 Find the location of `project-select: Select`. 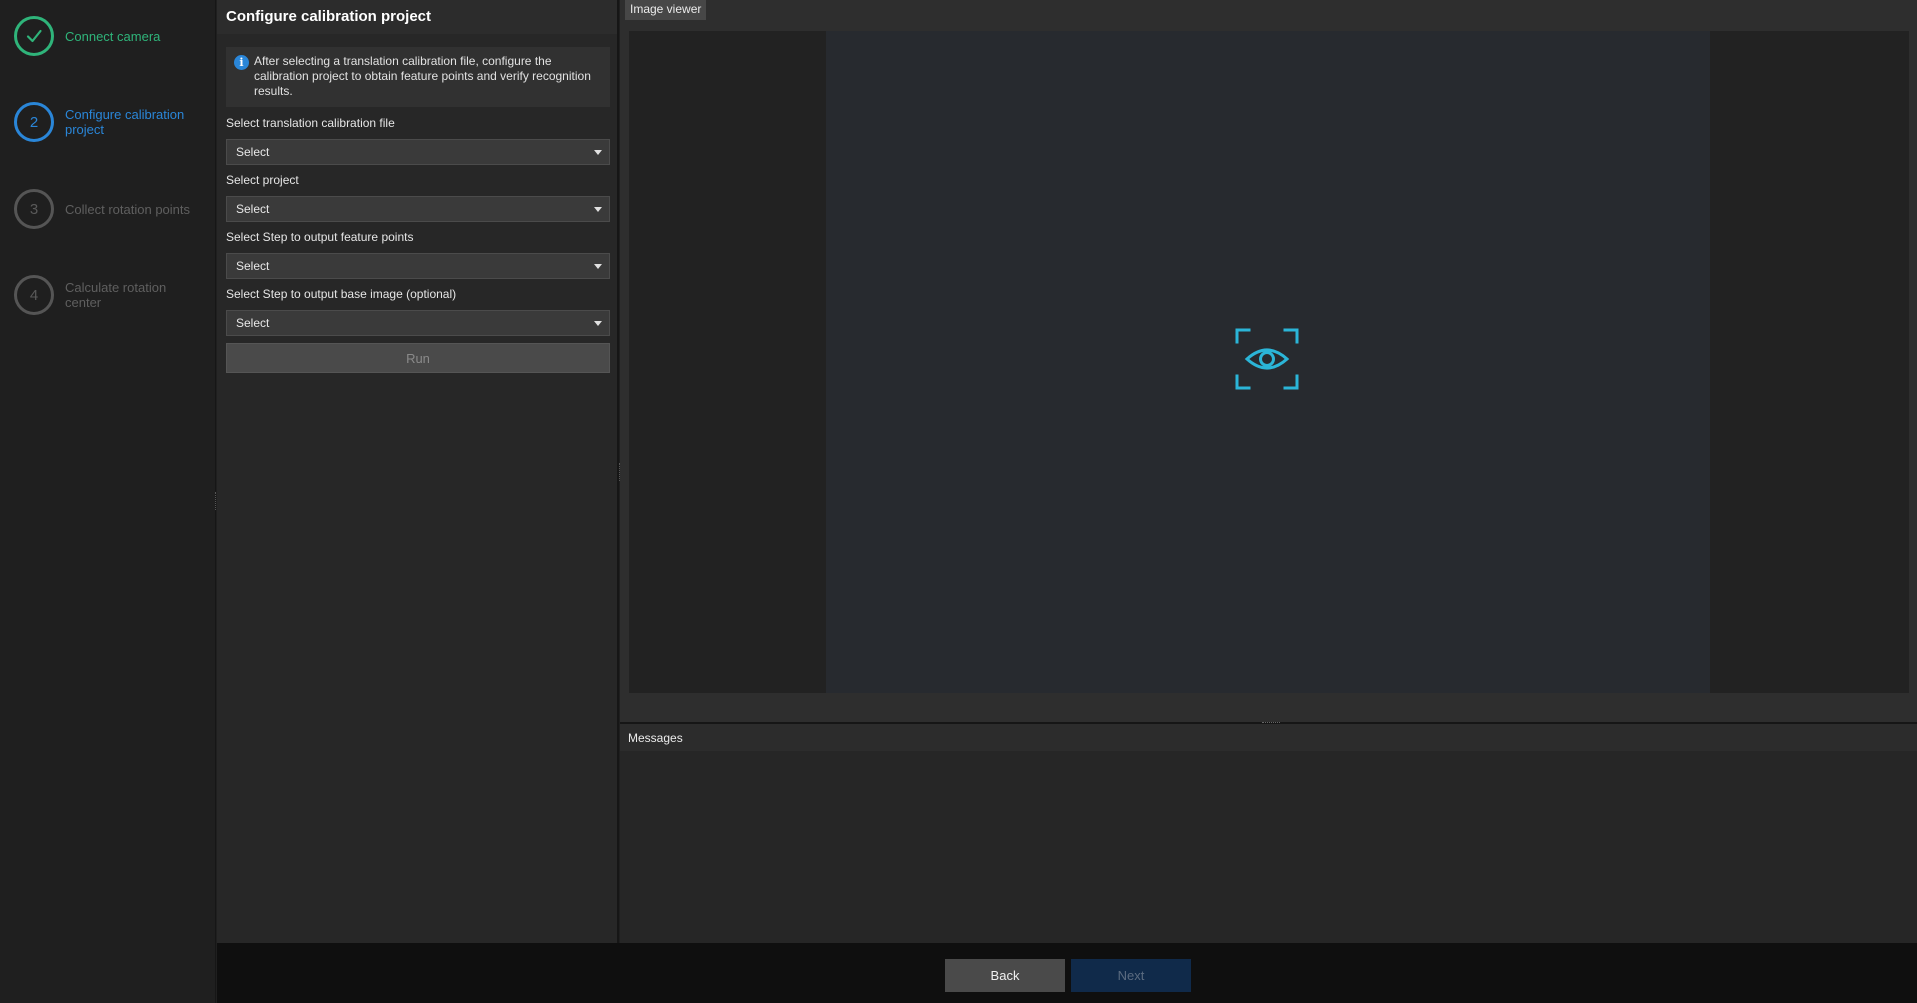

project-select: Select is located at coordinates (418, 209).